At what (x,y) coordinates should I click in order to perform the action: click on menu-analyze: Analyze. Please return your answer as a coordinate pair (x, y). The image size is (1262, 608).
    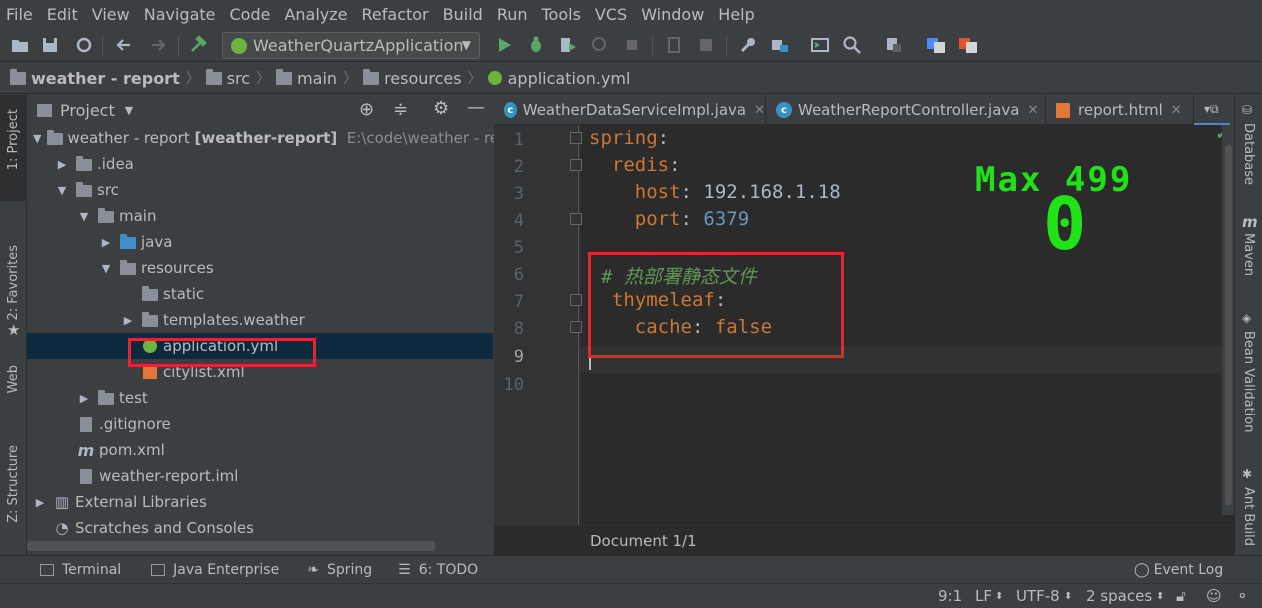
    Looking at the image, I should click on (315, 14).